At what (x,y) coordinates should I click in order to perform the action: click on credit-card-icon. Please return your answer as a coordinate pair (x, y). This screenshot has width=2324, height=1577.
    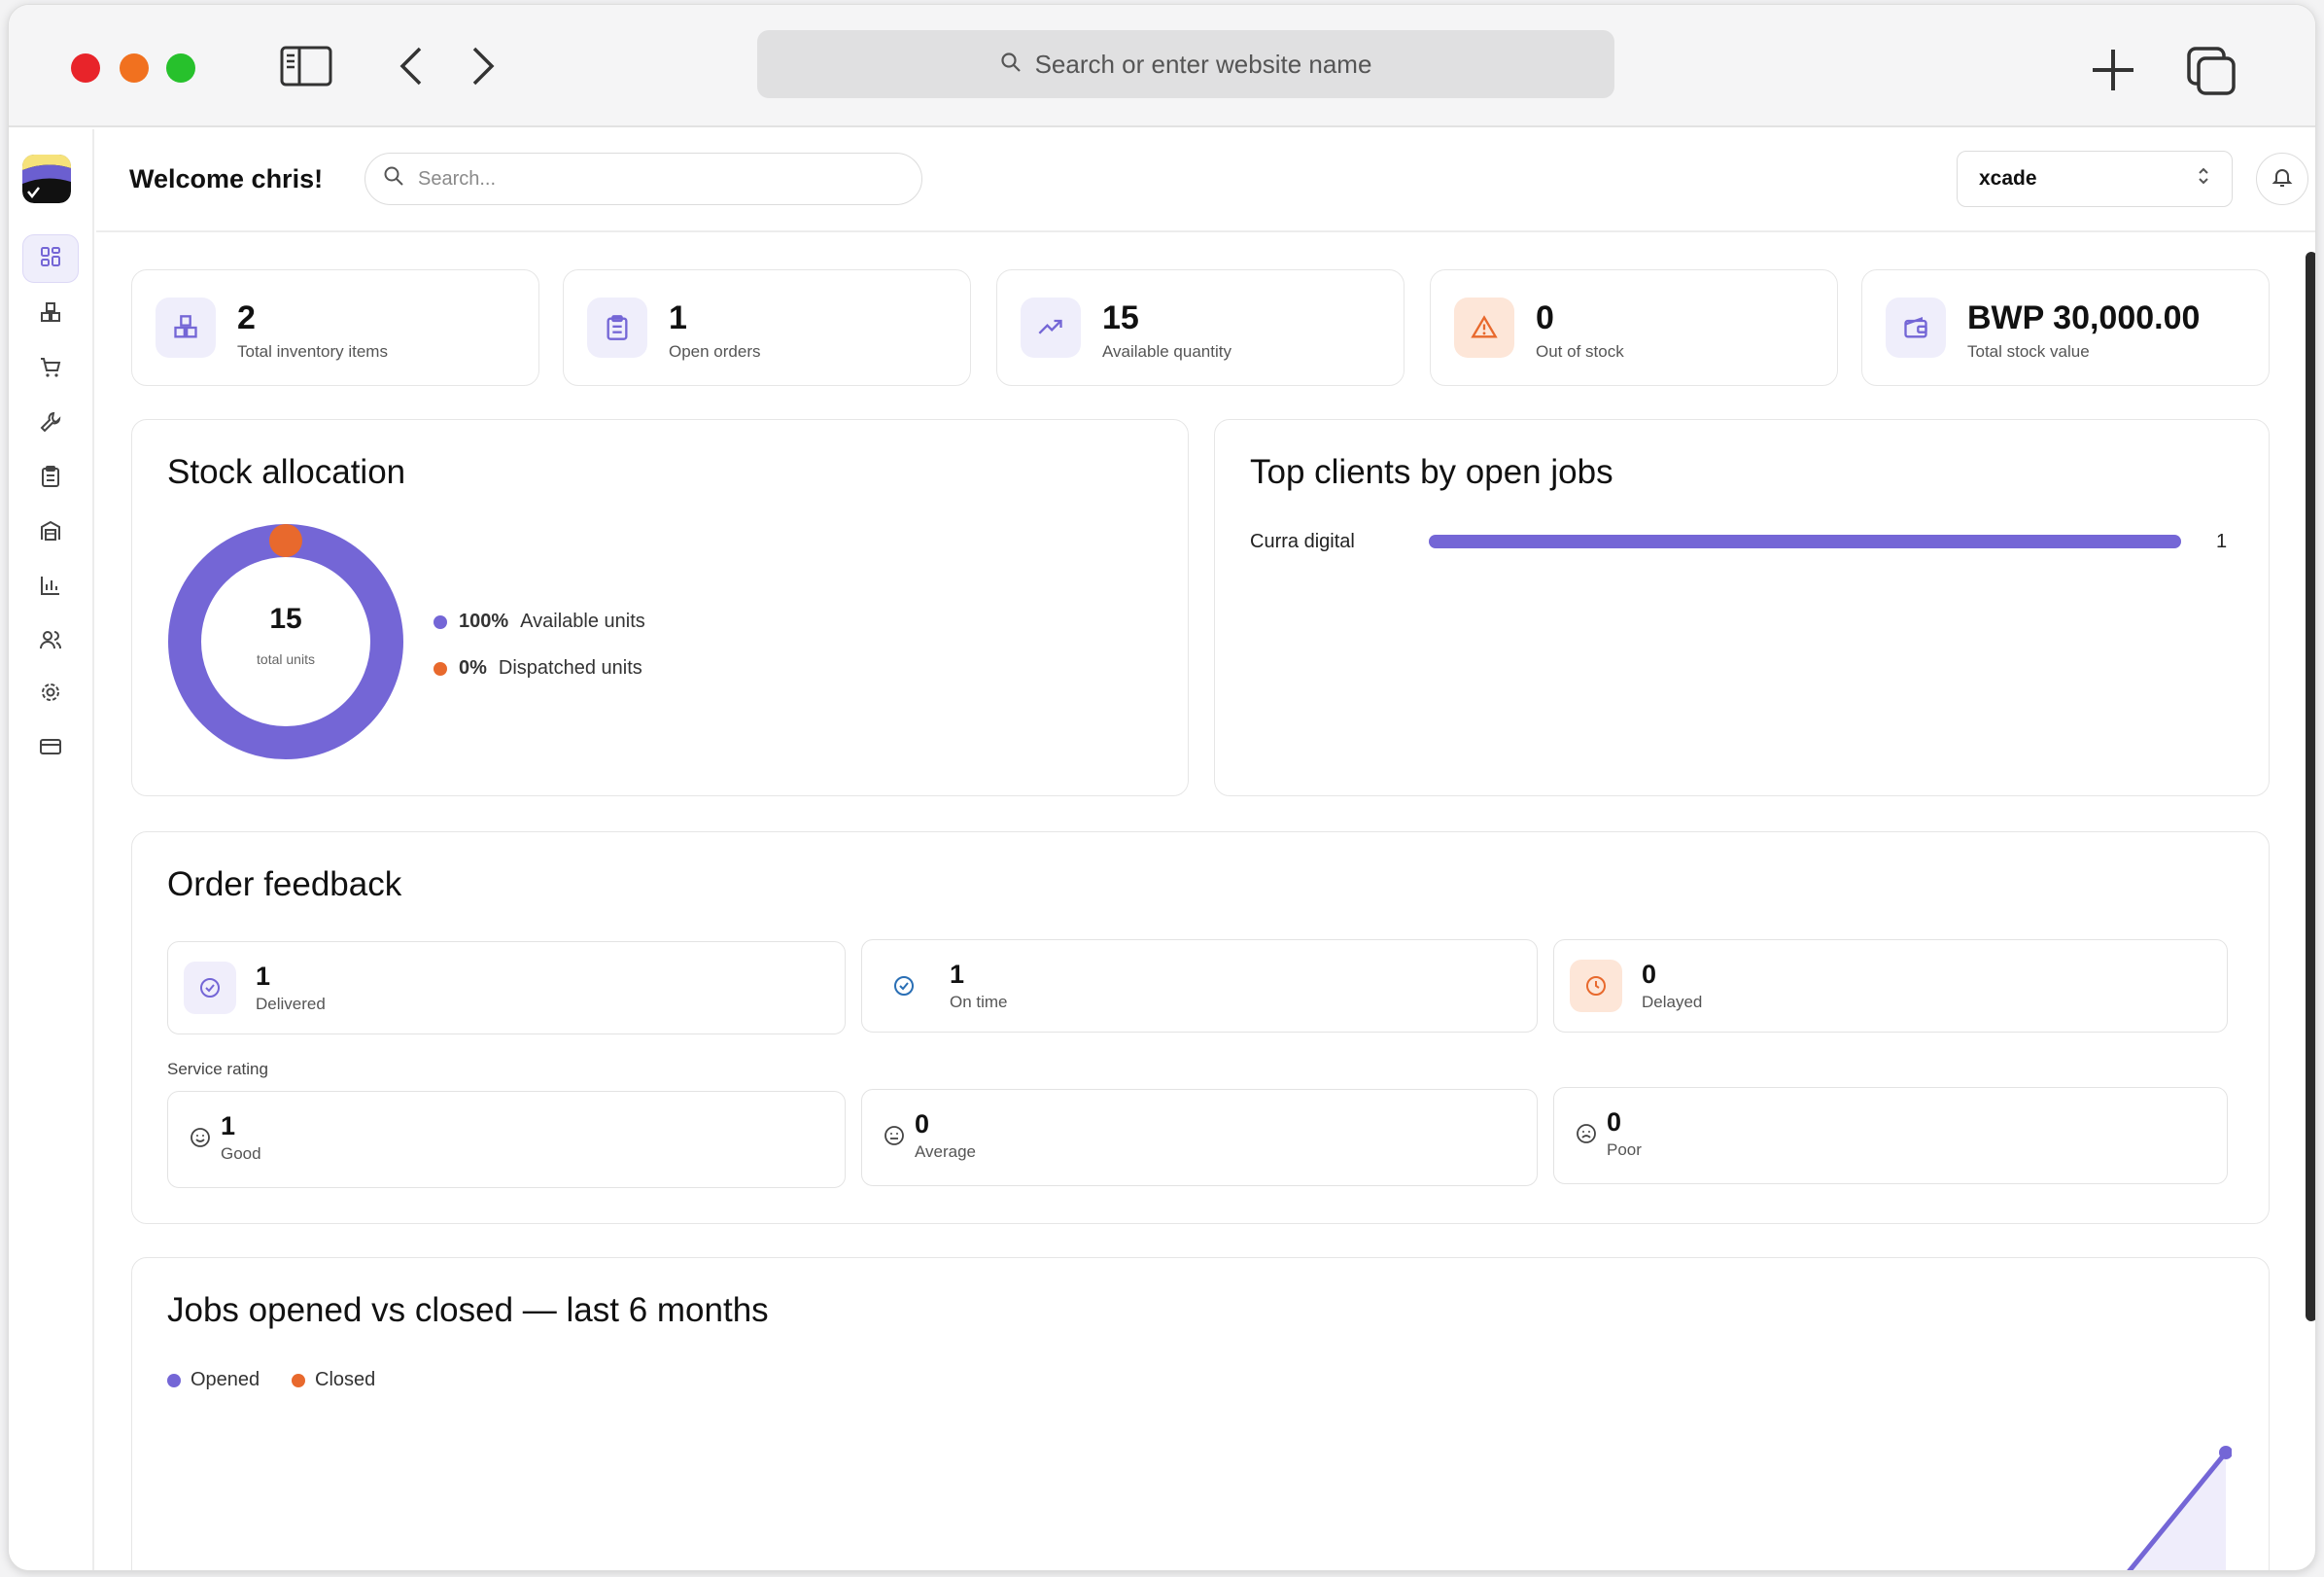
    Looking at the image, I should click on (50, 749).